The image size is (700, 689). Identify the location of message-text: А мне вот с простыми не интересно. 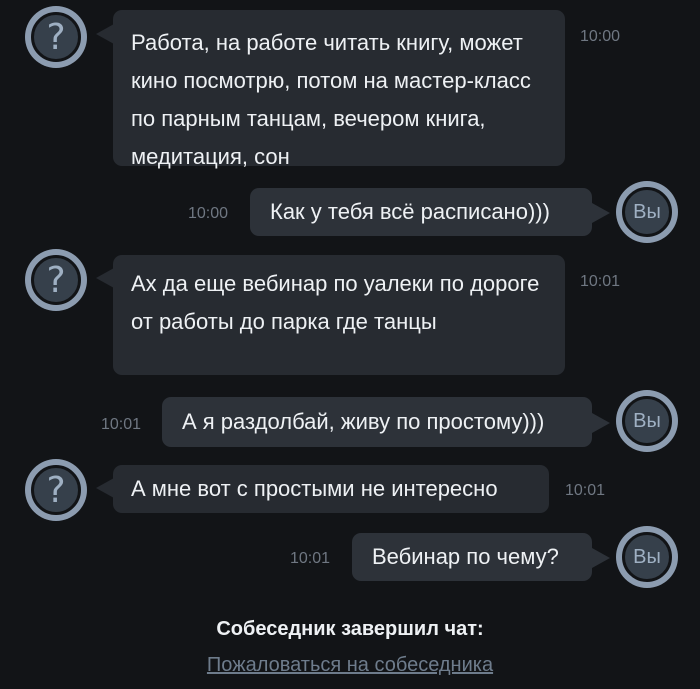
(314, 488).